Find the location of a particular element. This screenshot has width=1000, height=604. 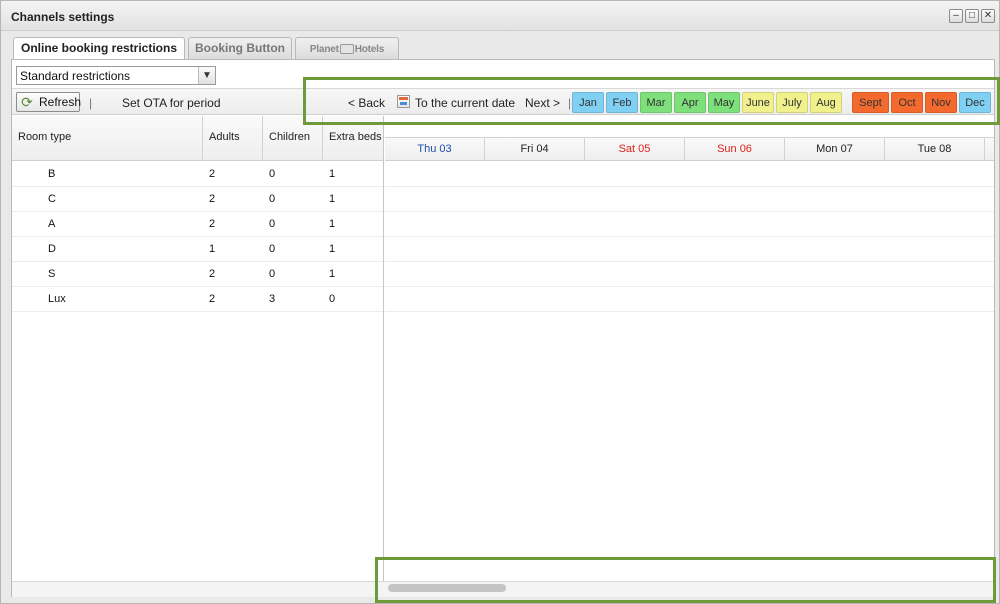

room-type-cell: B is located at coordinates (52, 174).